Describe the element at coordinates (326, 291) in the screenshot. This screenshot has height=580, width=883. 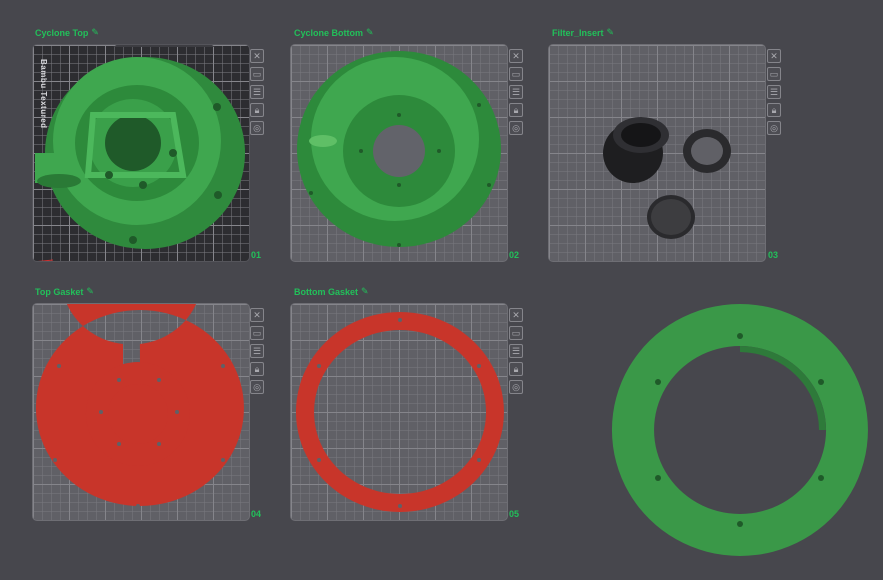
I see `plate-5-title-text: Bottom Gasket` at that location.